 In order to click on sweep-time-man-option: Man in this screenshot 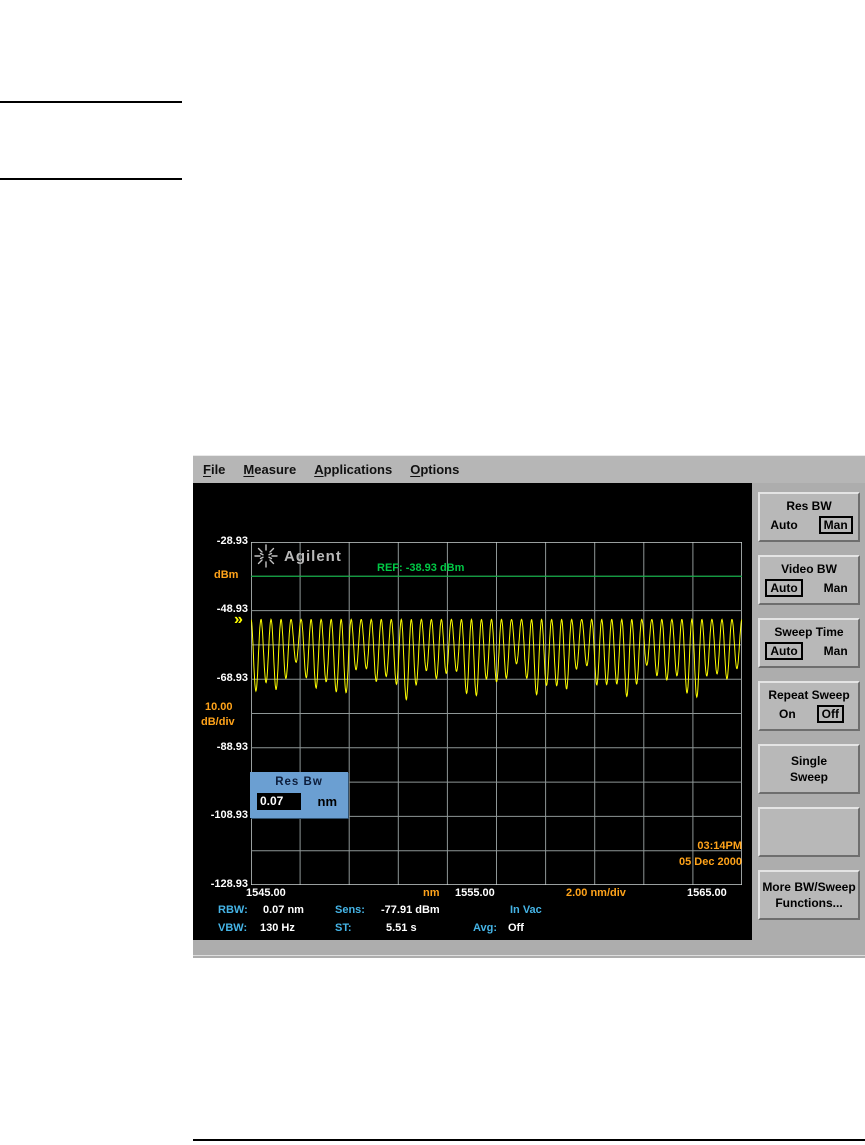, I will do `click(836, 651)`.